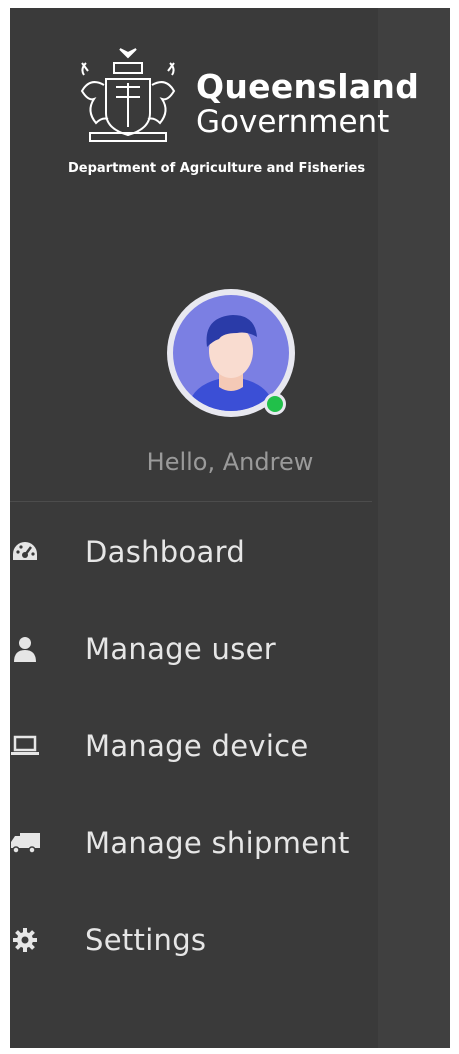 The image size is (459, 1054). Describe the element at coordinates (293, 122) in the screenshot. I see `brand-subtitle: Government` at that location.